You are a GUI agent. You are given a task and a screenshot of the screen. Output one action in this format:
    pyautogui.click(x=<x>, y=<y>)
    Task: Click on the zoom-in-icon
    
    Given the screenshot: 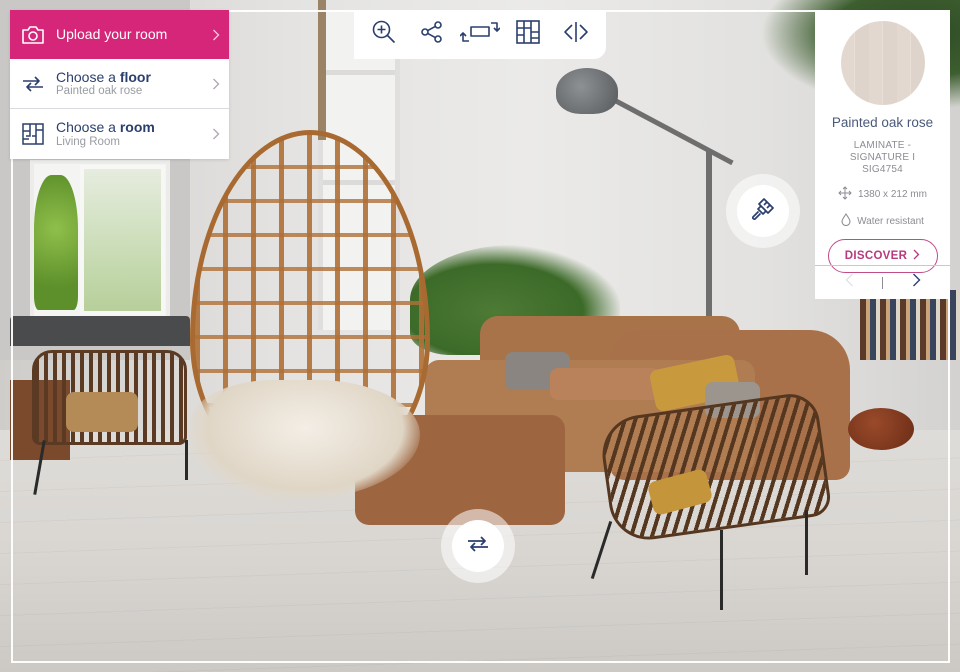 What is the action you would take?
    pyautogui.click(x=384, y=34)
    